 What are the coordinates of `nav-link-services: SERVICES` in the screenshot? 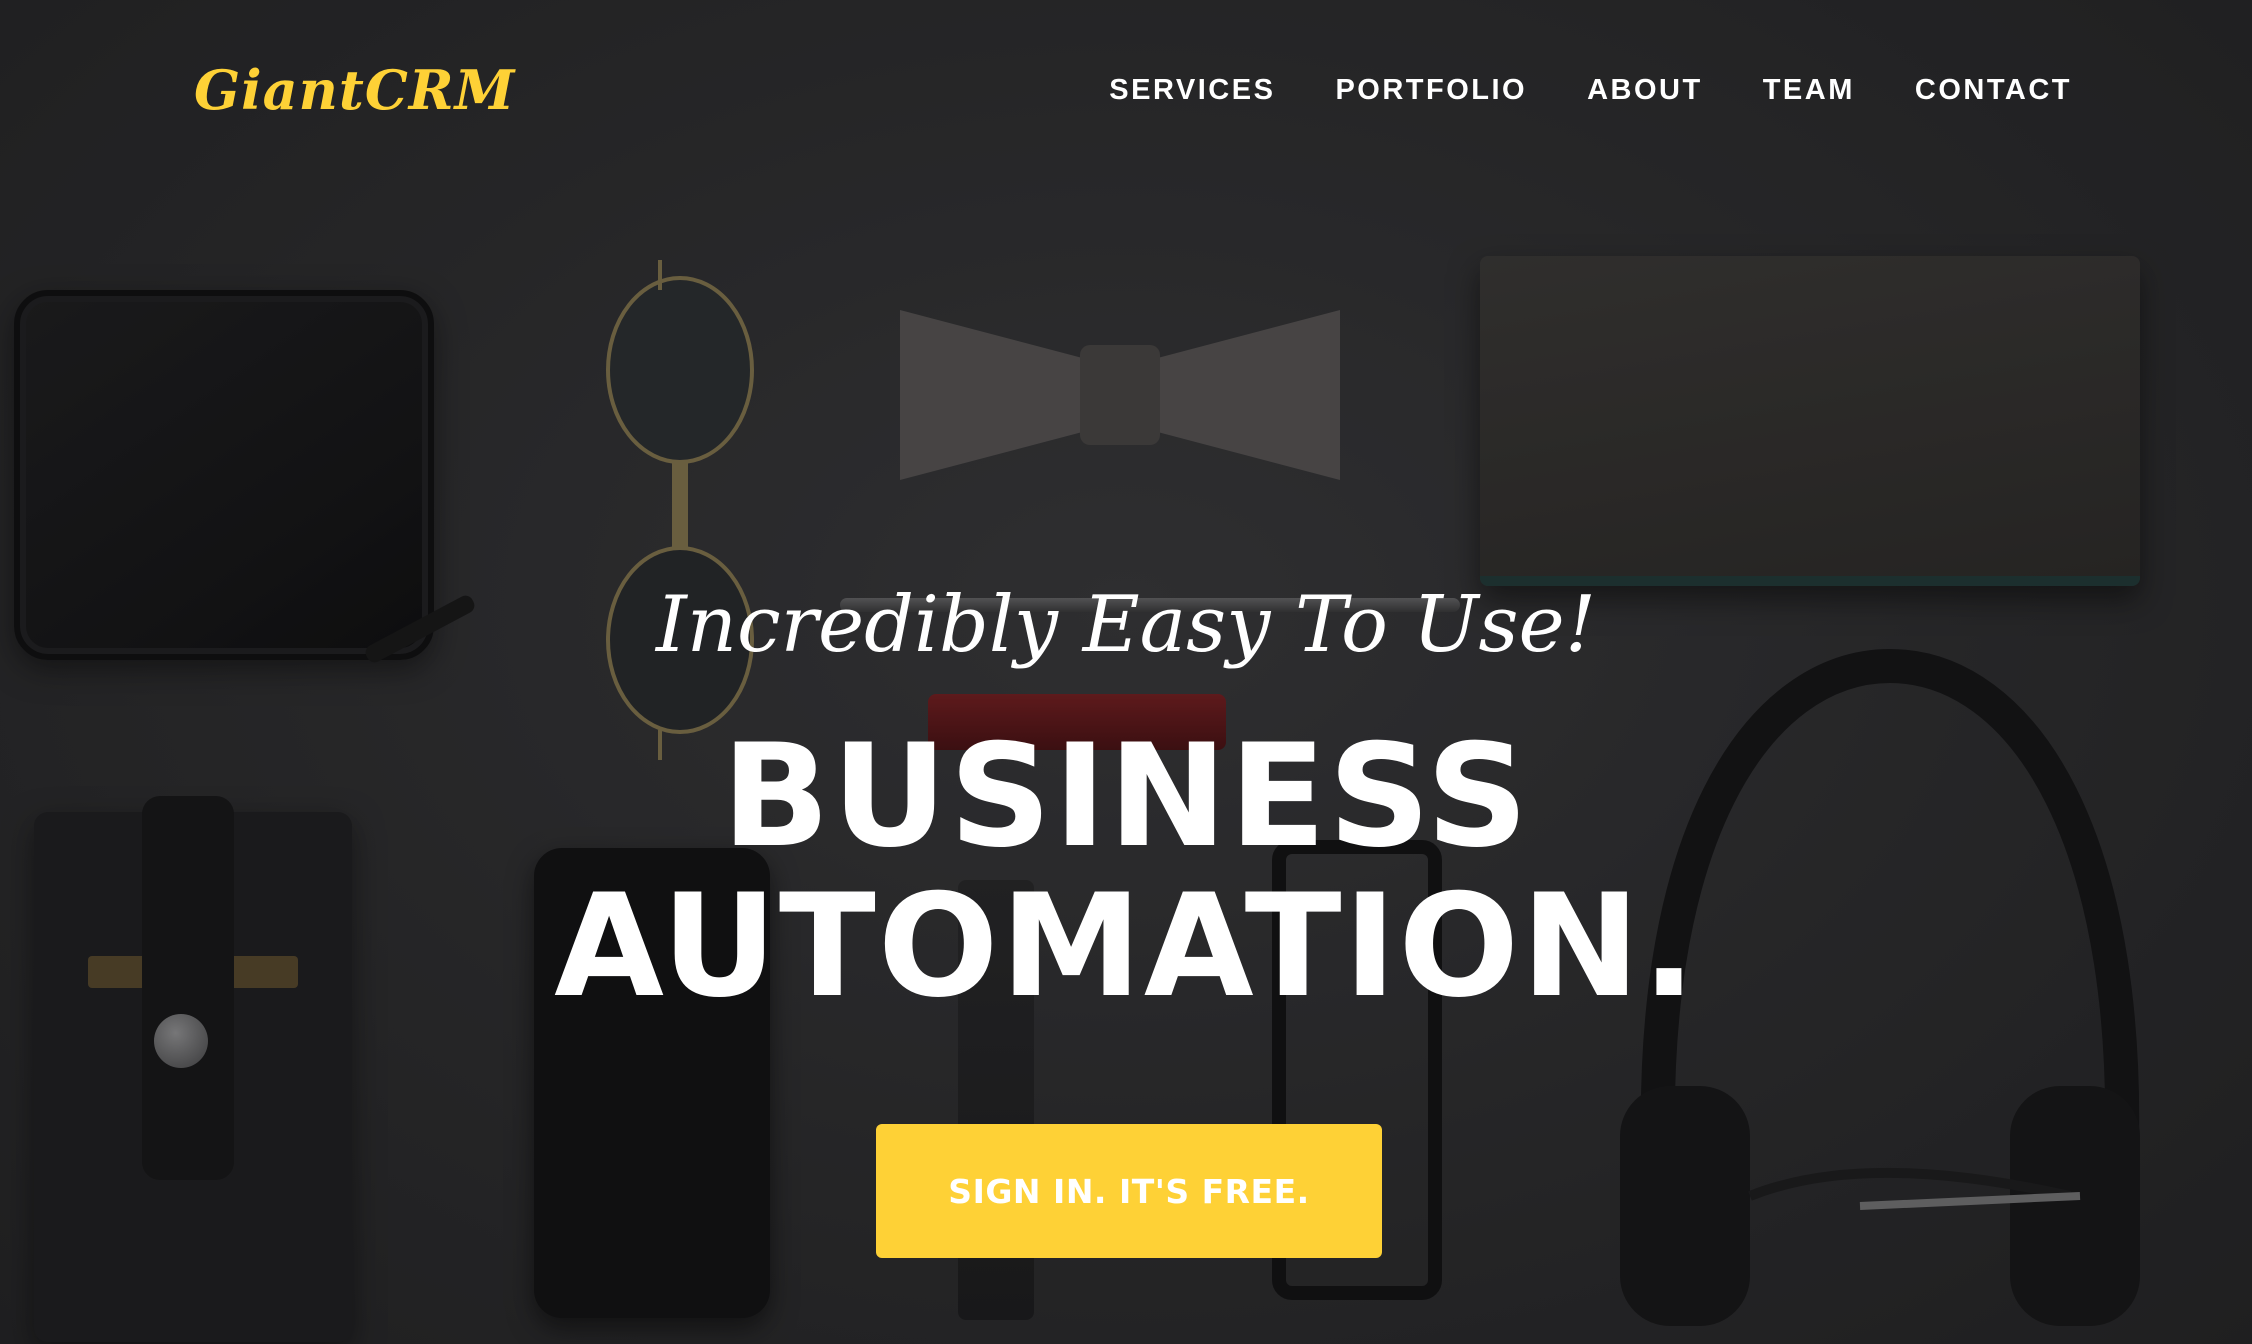 It's located at (1192, 90).